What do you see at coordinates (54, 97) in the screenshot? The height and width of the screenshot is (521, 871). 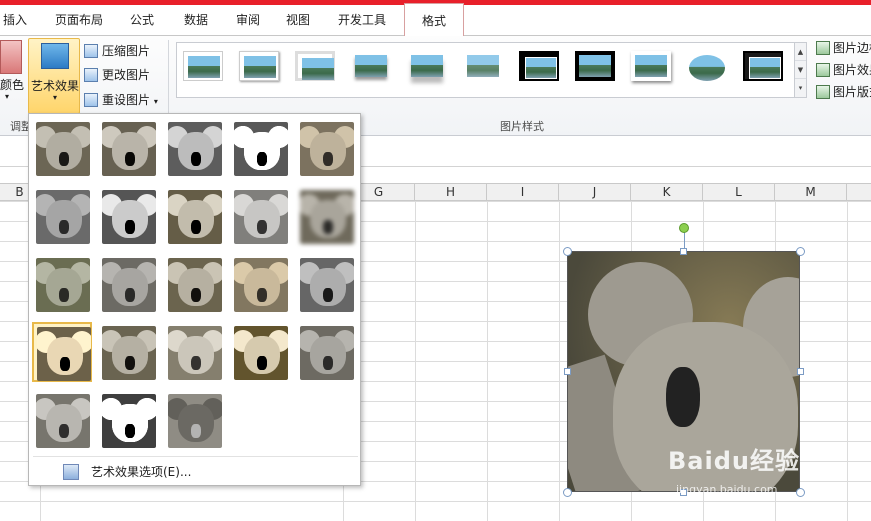 I see `chevron-down-icon: ▾` at bounding box center [54, 97].